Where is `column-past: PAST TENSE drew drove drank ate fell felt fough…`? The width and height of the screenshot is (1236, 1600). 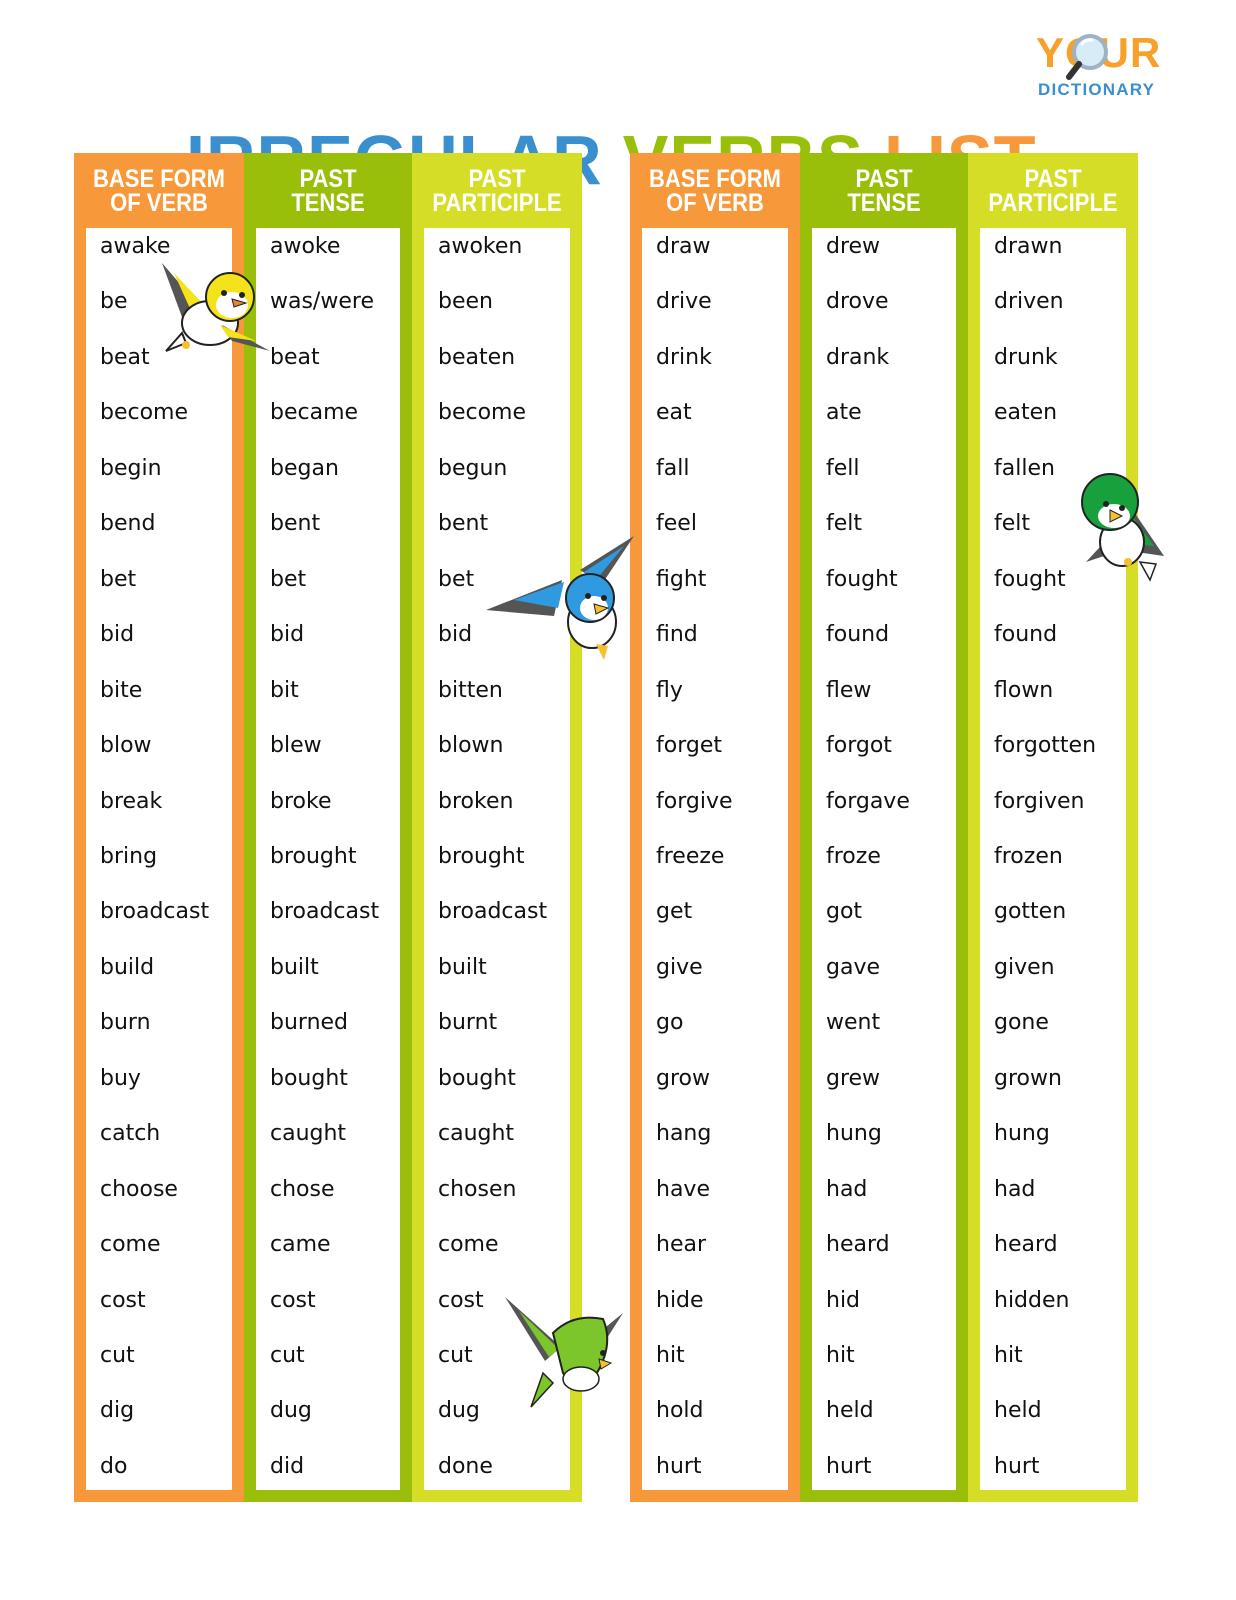
column-past: PAST TENSE drew drove drank ate fell felt fough… is located at coordinates (884, 827).